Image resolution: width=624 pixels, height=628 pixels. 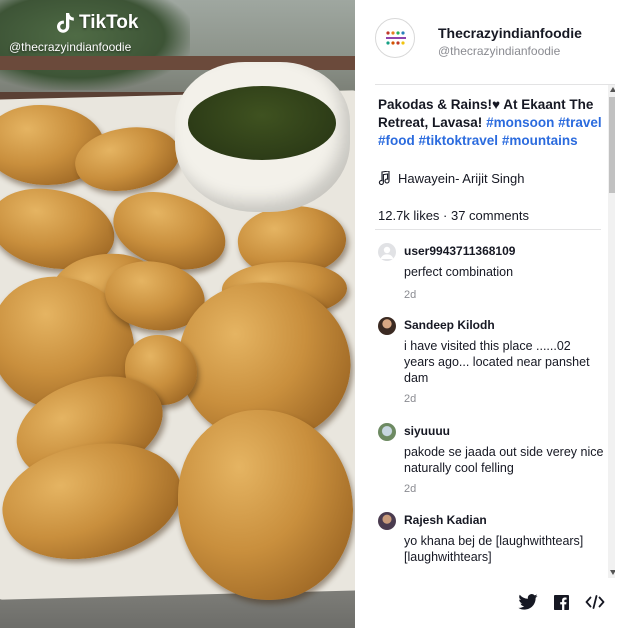 I want to click on music-note-icon, so click(x=384, y=178).